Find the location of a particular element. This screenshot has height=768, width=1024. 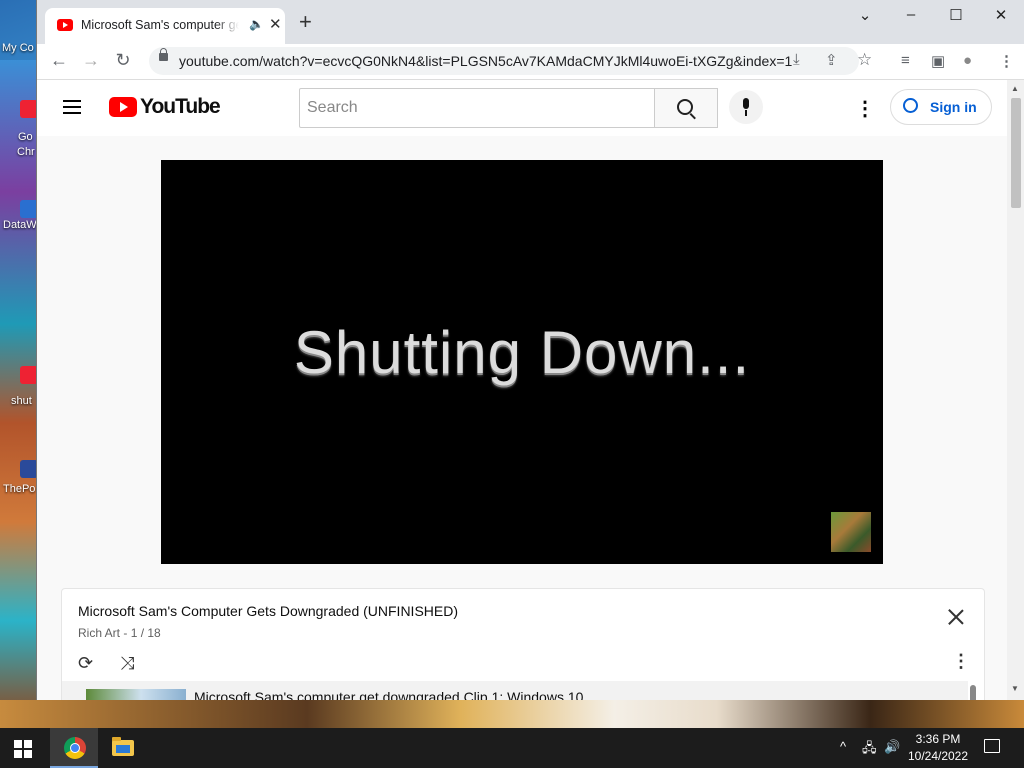

desktop-icon-column is located at coordinates (18, 390).